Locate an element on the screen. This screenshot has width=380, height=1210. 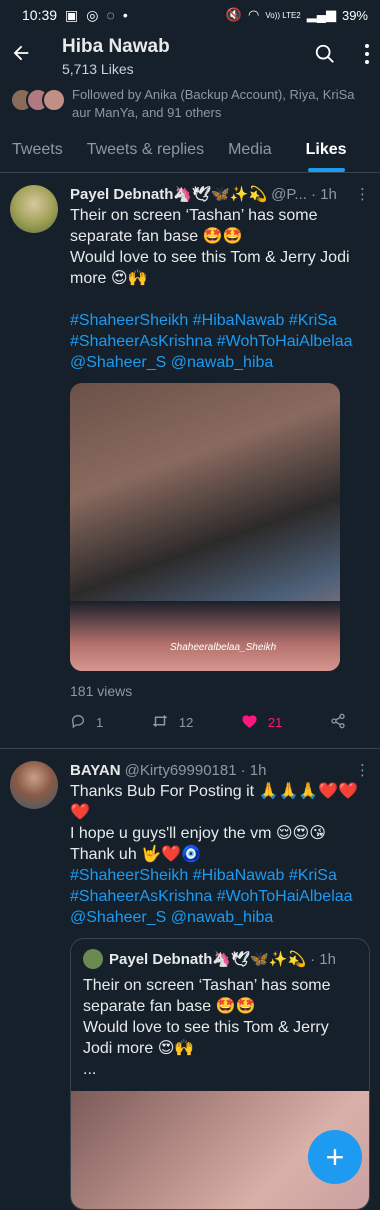
retweet-icon is located at coordinates (160, 722).